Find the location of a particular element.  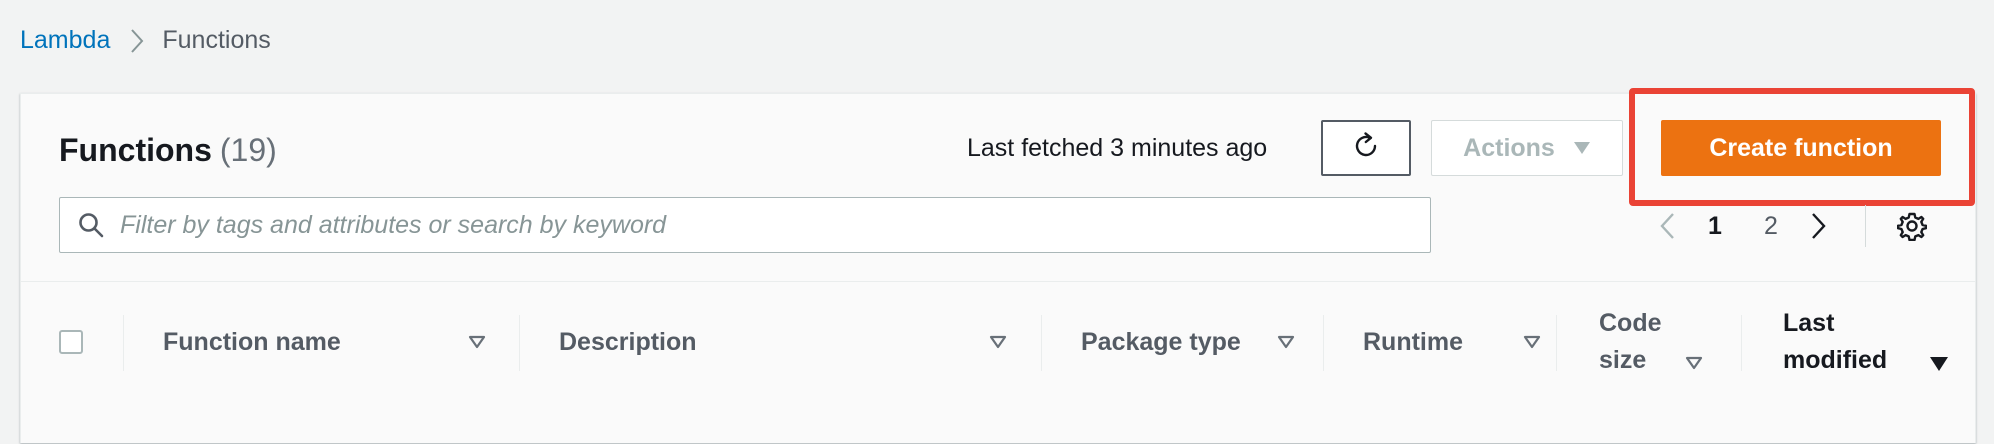

function-count: (19) is located at coordinates (248, 150).